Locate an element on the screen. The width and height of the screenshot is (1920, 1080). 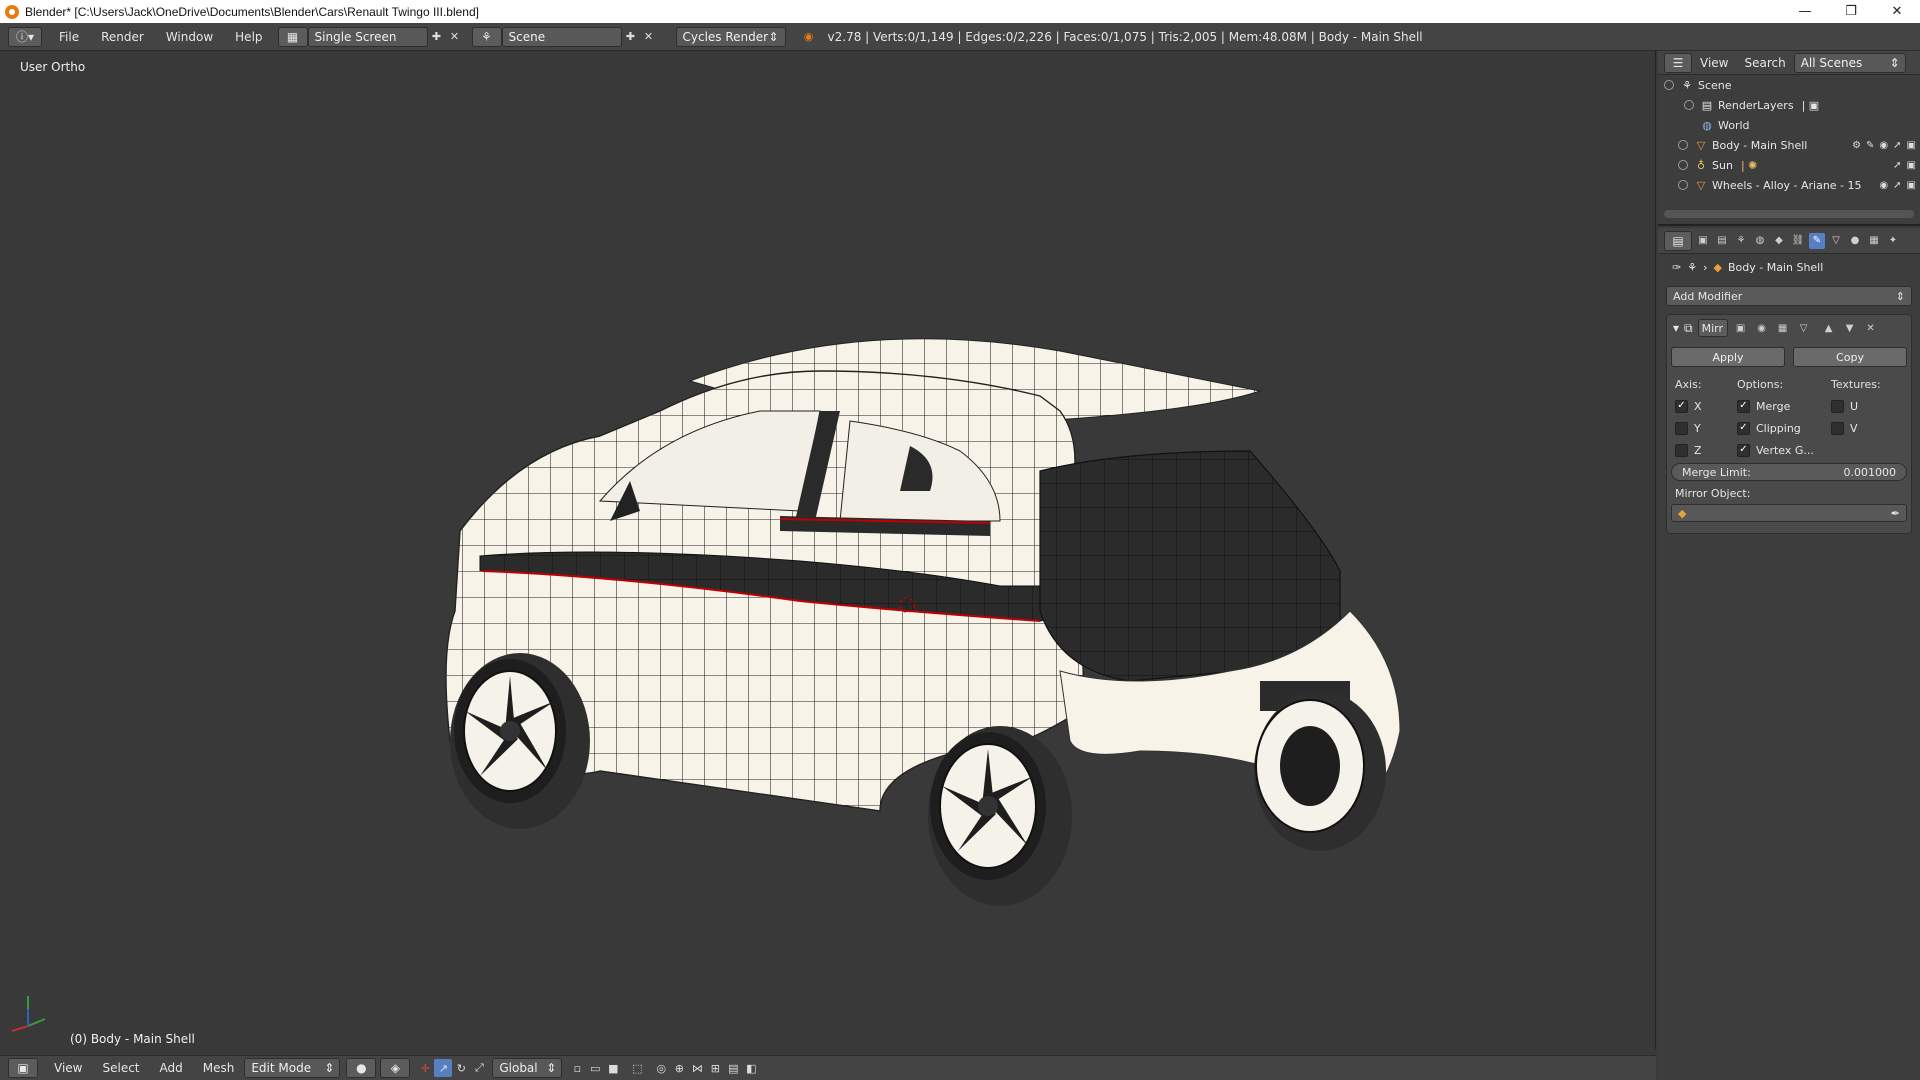
modifier-name-field: Mirr is located at coordinates (1712, 328).